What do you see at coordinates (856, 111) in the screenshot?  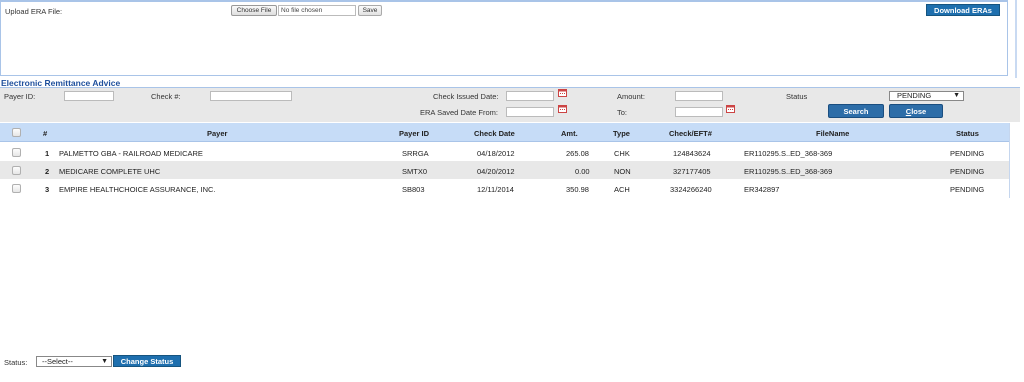 I see `search-button: Search` at bounding box center [856, 111].